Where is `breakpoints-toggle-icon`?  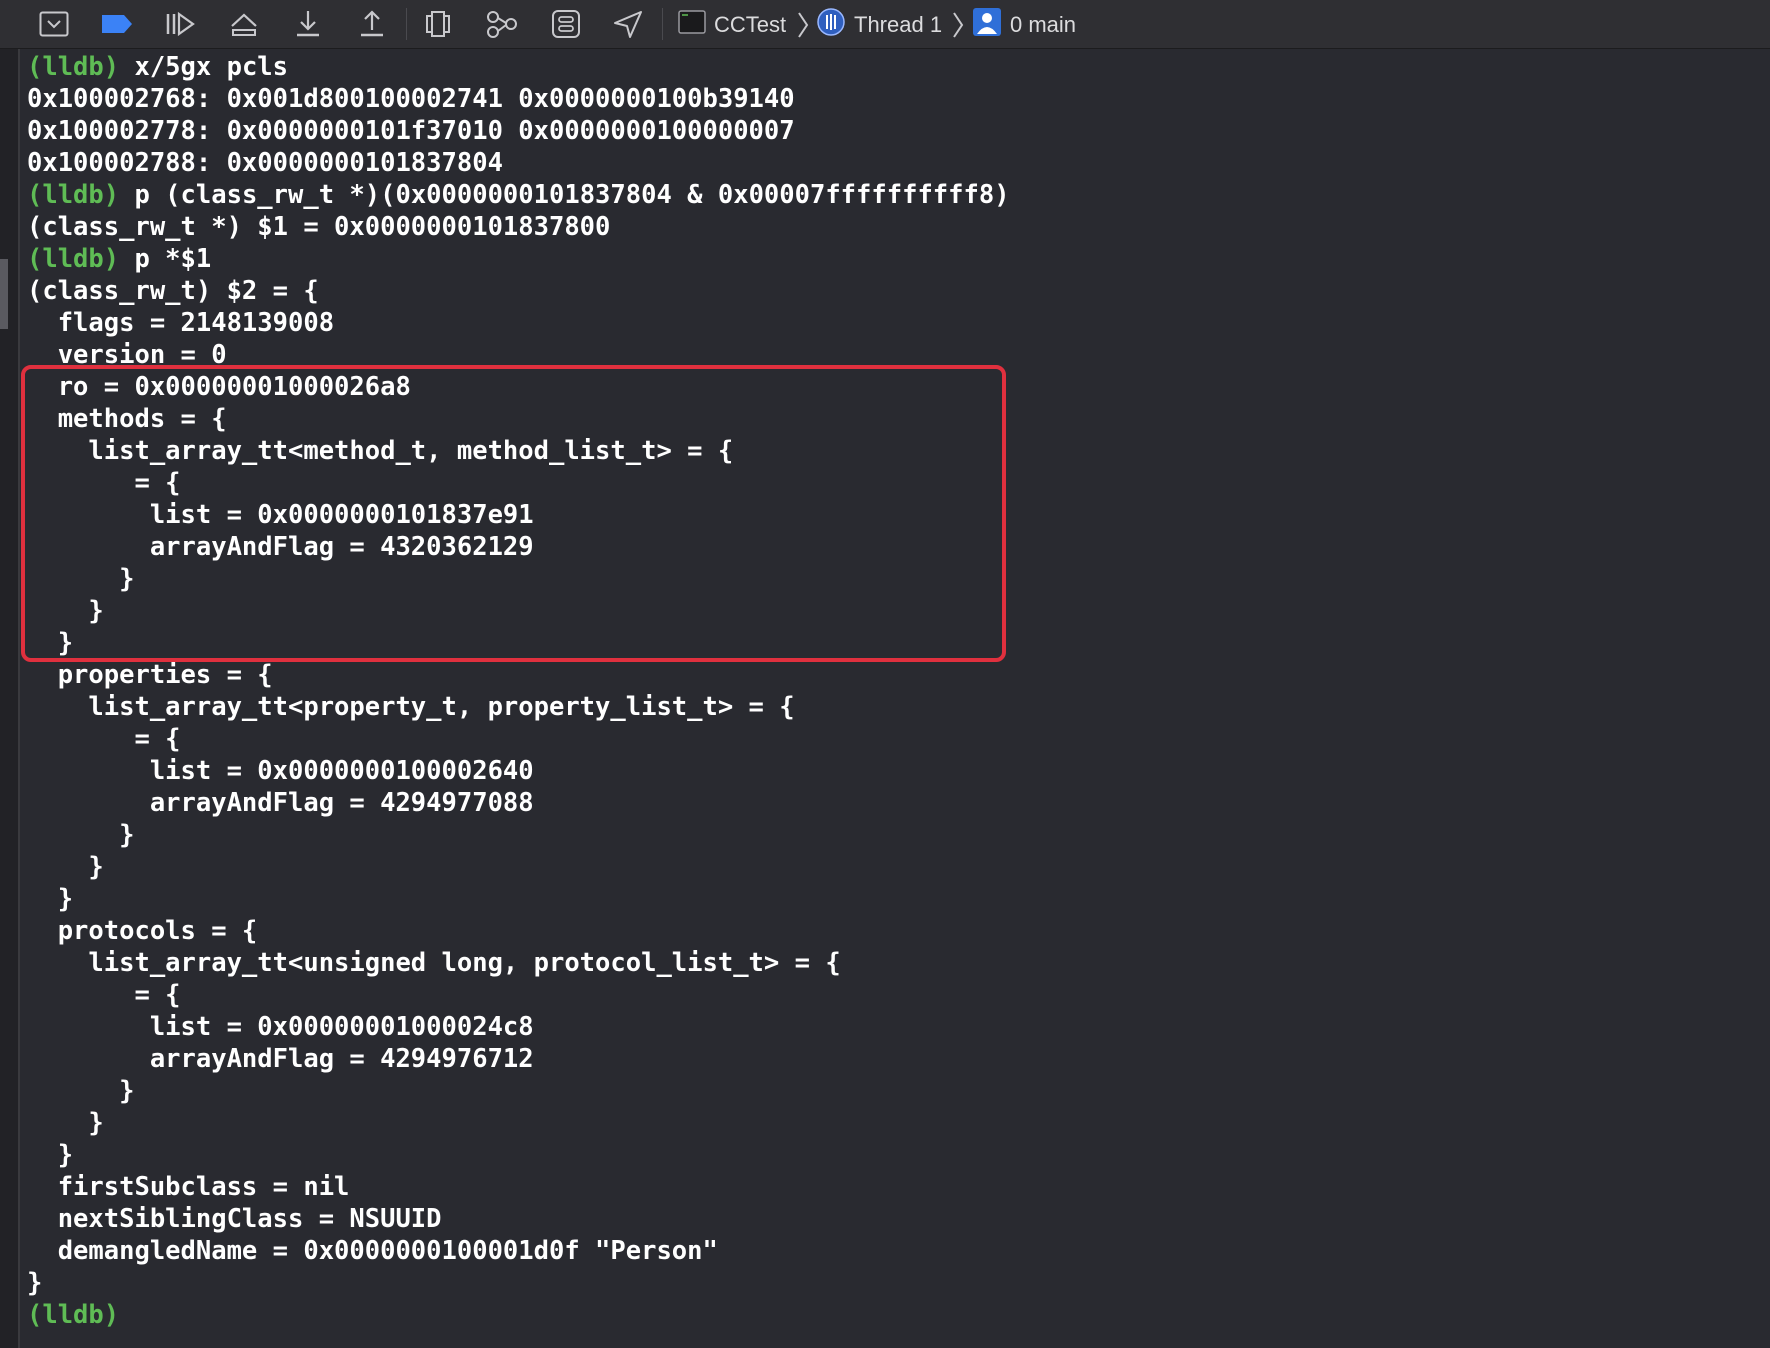 breakpoints-toggle-icon is located at coordinates (117, 24).